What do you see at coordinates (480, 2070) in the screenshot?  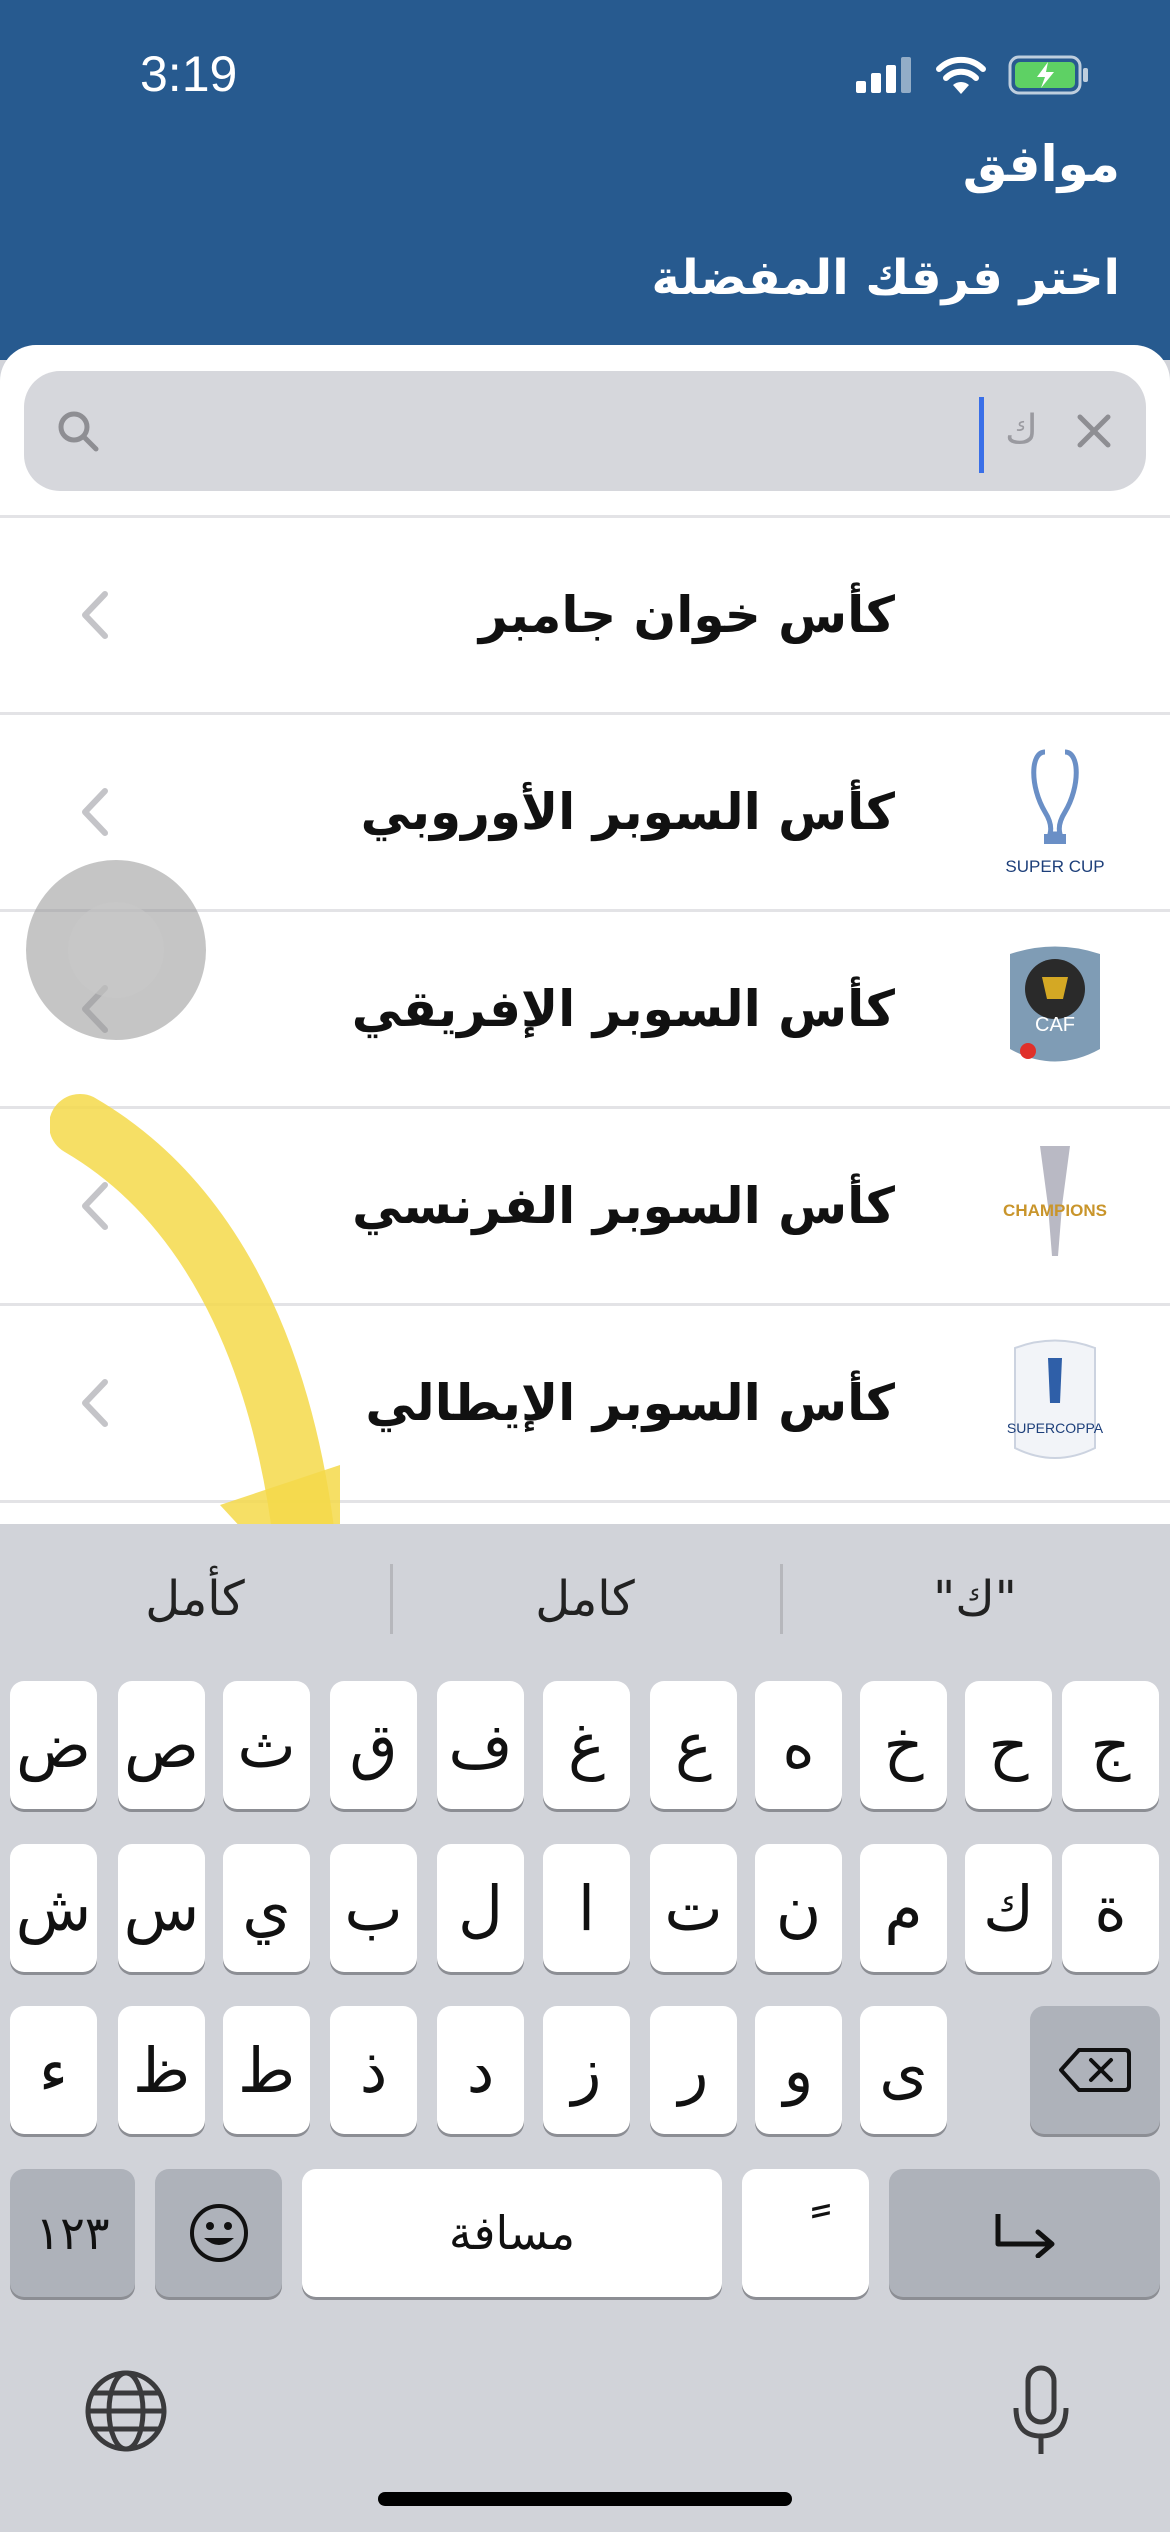 I see `key: د` at bounding box center [480, 2070].